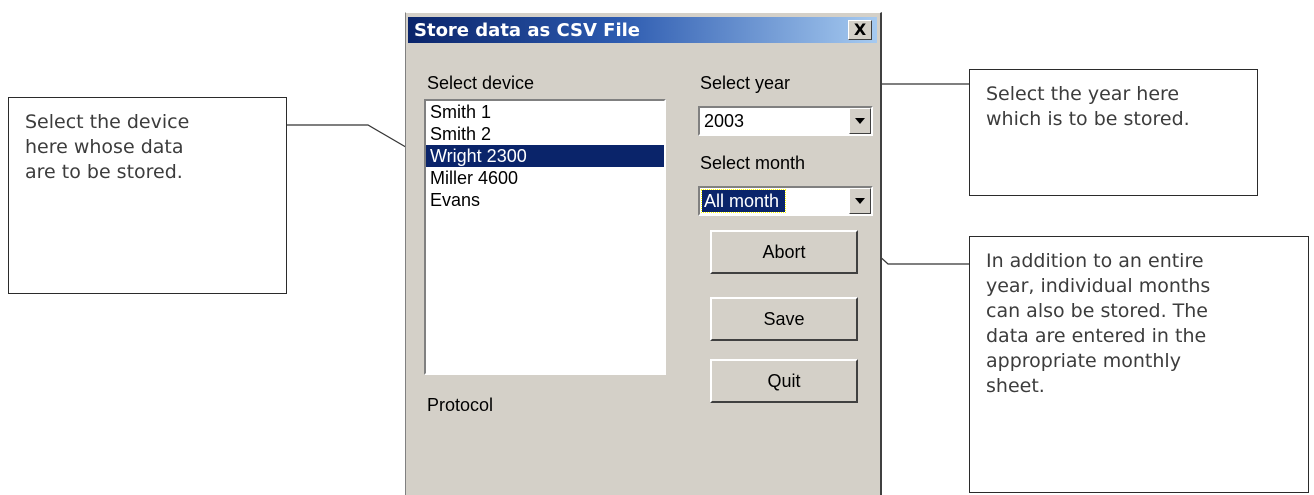  I want to click on callout-line: data are entered in the, so click(1096, 336).